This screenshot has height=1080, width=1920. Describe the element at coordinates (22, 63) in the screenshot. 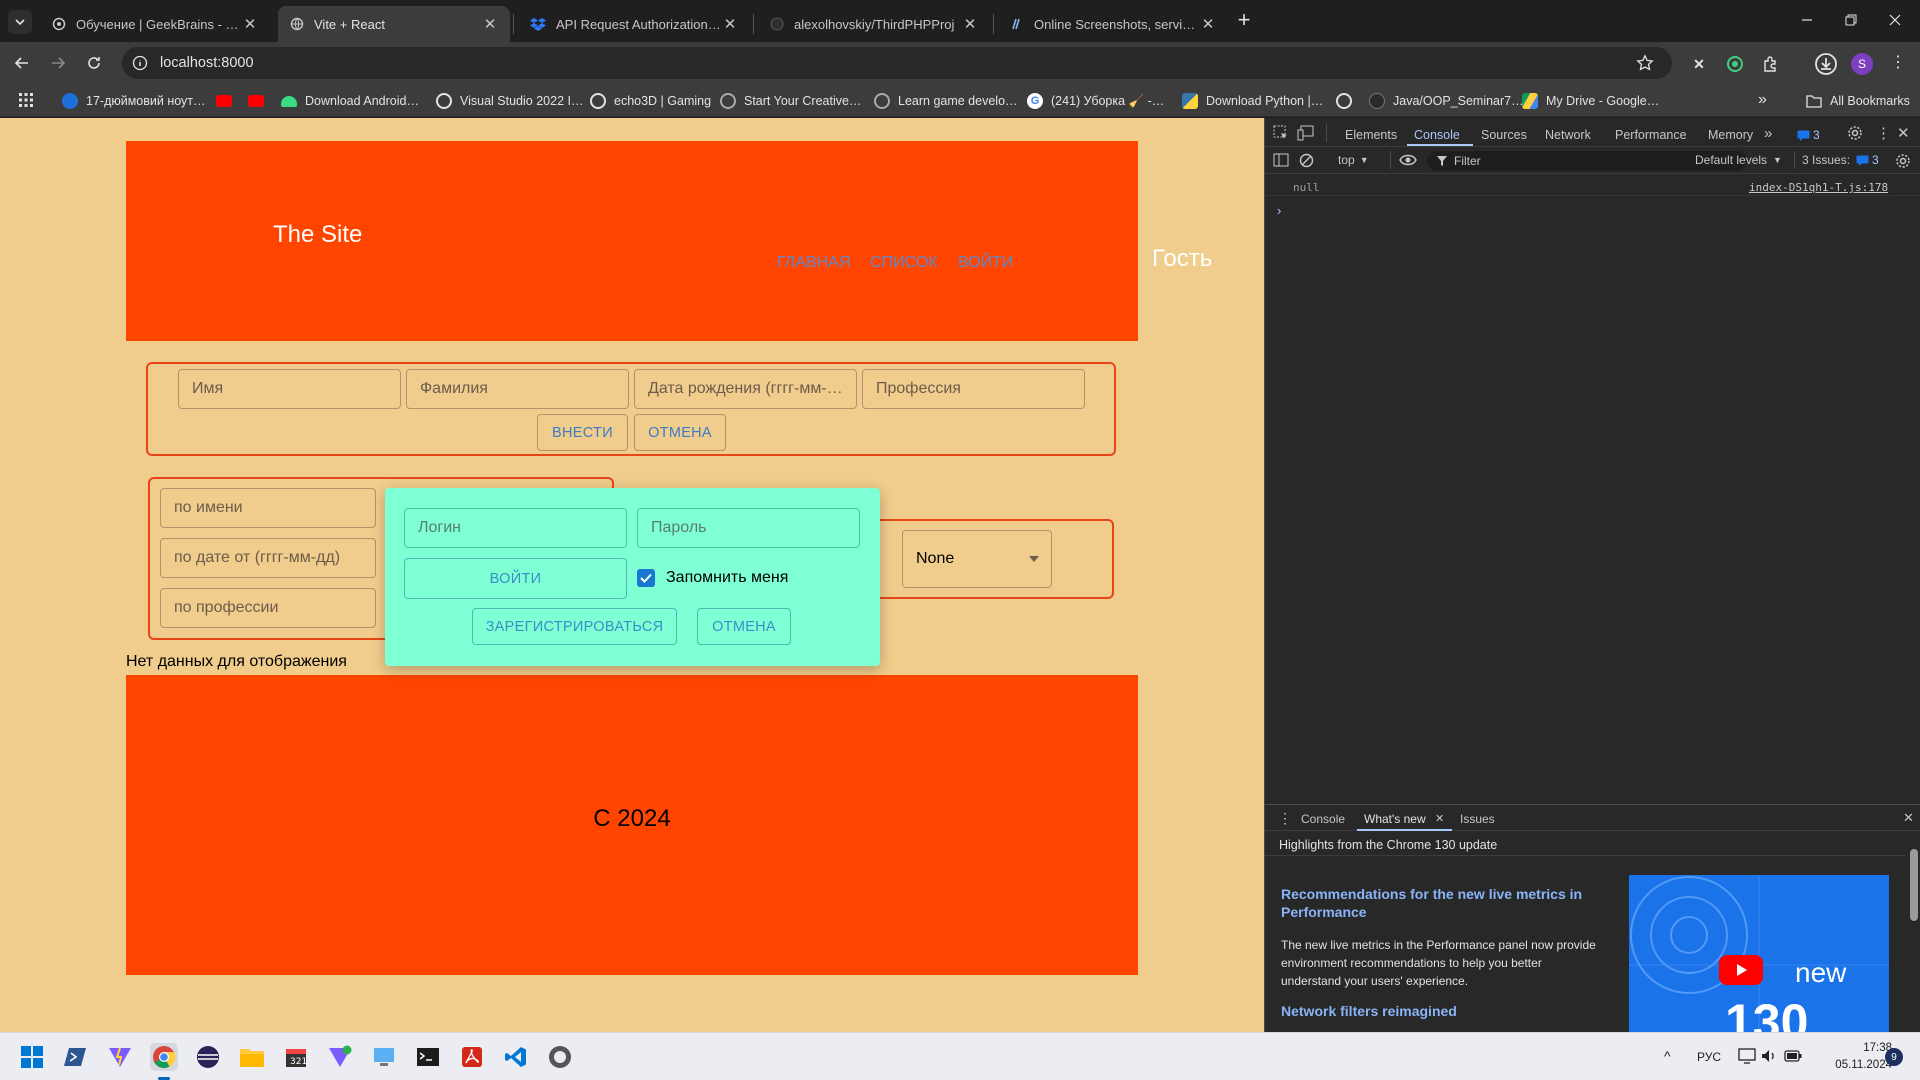

I see `back-button` at that location.